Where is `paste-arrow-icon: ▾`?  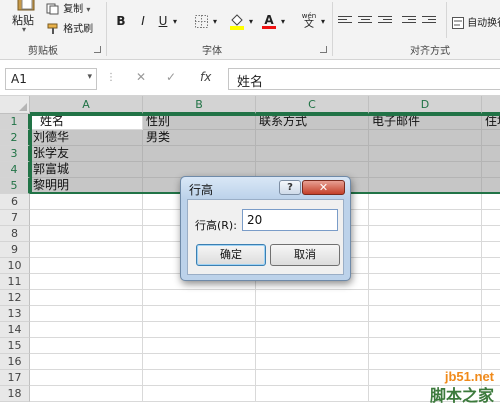
paste-arrow-icon: ▾ is located at coordinates (24, 29).